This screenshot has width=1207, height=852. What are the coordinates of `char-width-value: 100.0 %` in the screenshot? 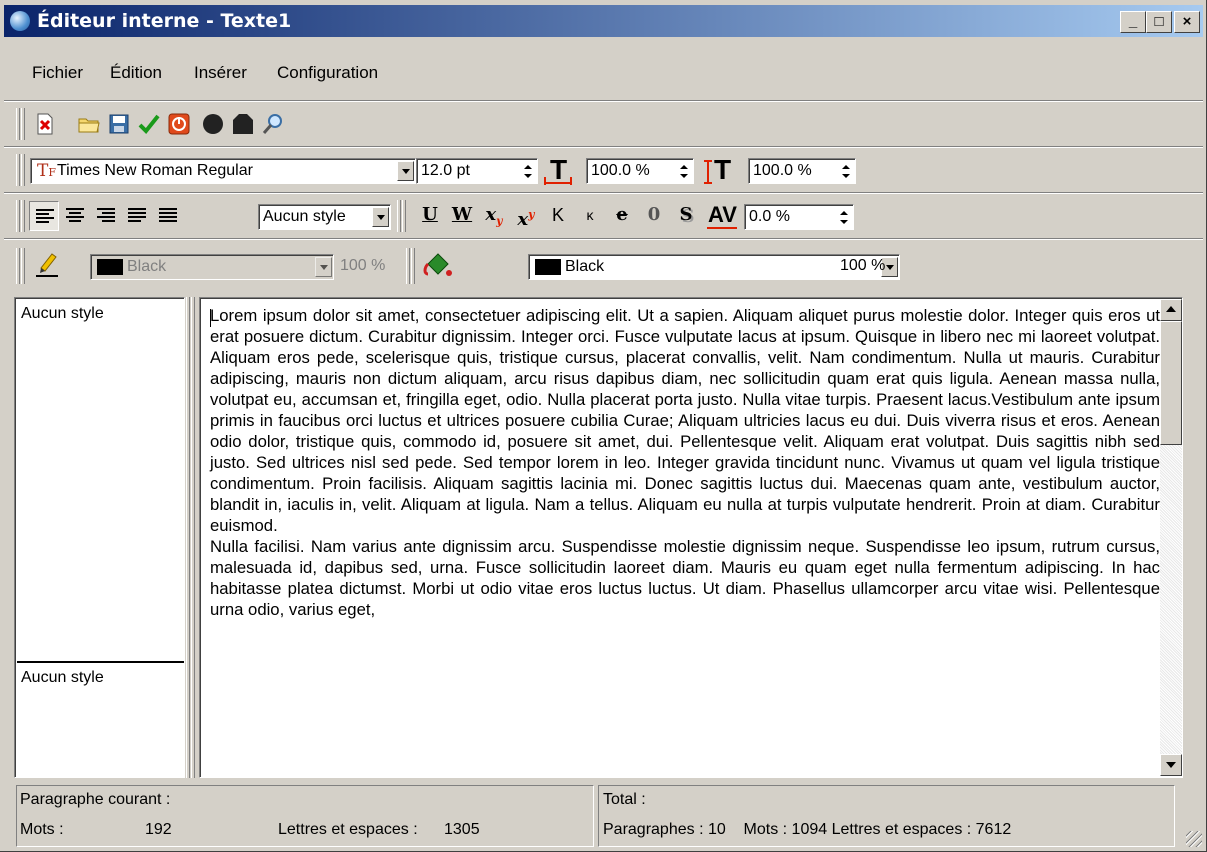 It's located at (620, 170).